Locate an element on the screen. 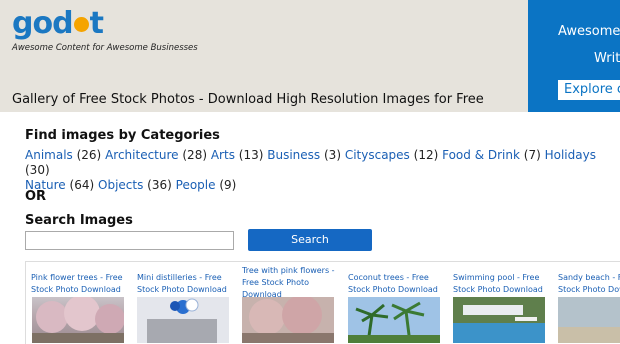 Image resolution: width=620 pixels, height=344 pixels. ad-explore-button: Explore c is located at coordinates (589, 90).